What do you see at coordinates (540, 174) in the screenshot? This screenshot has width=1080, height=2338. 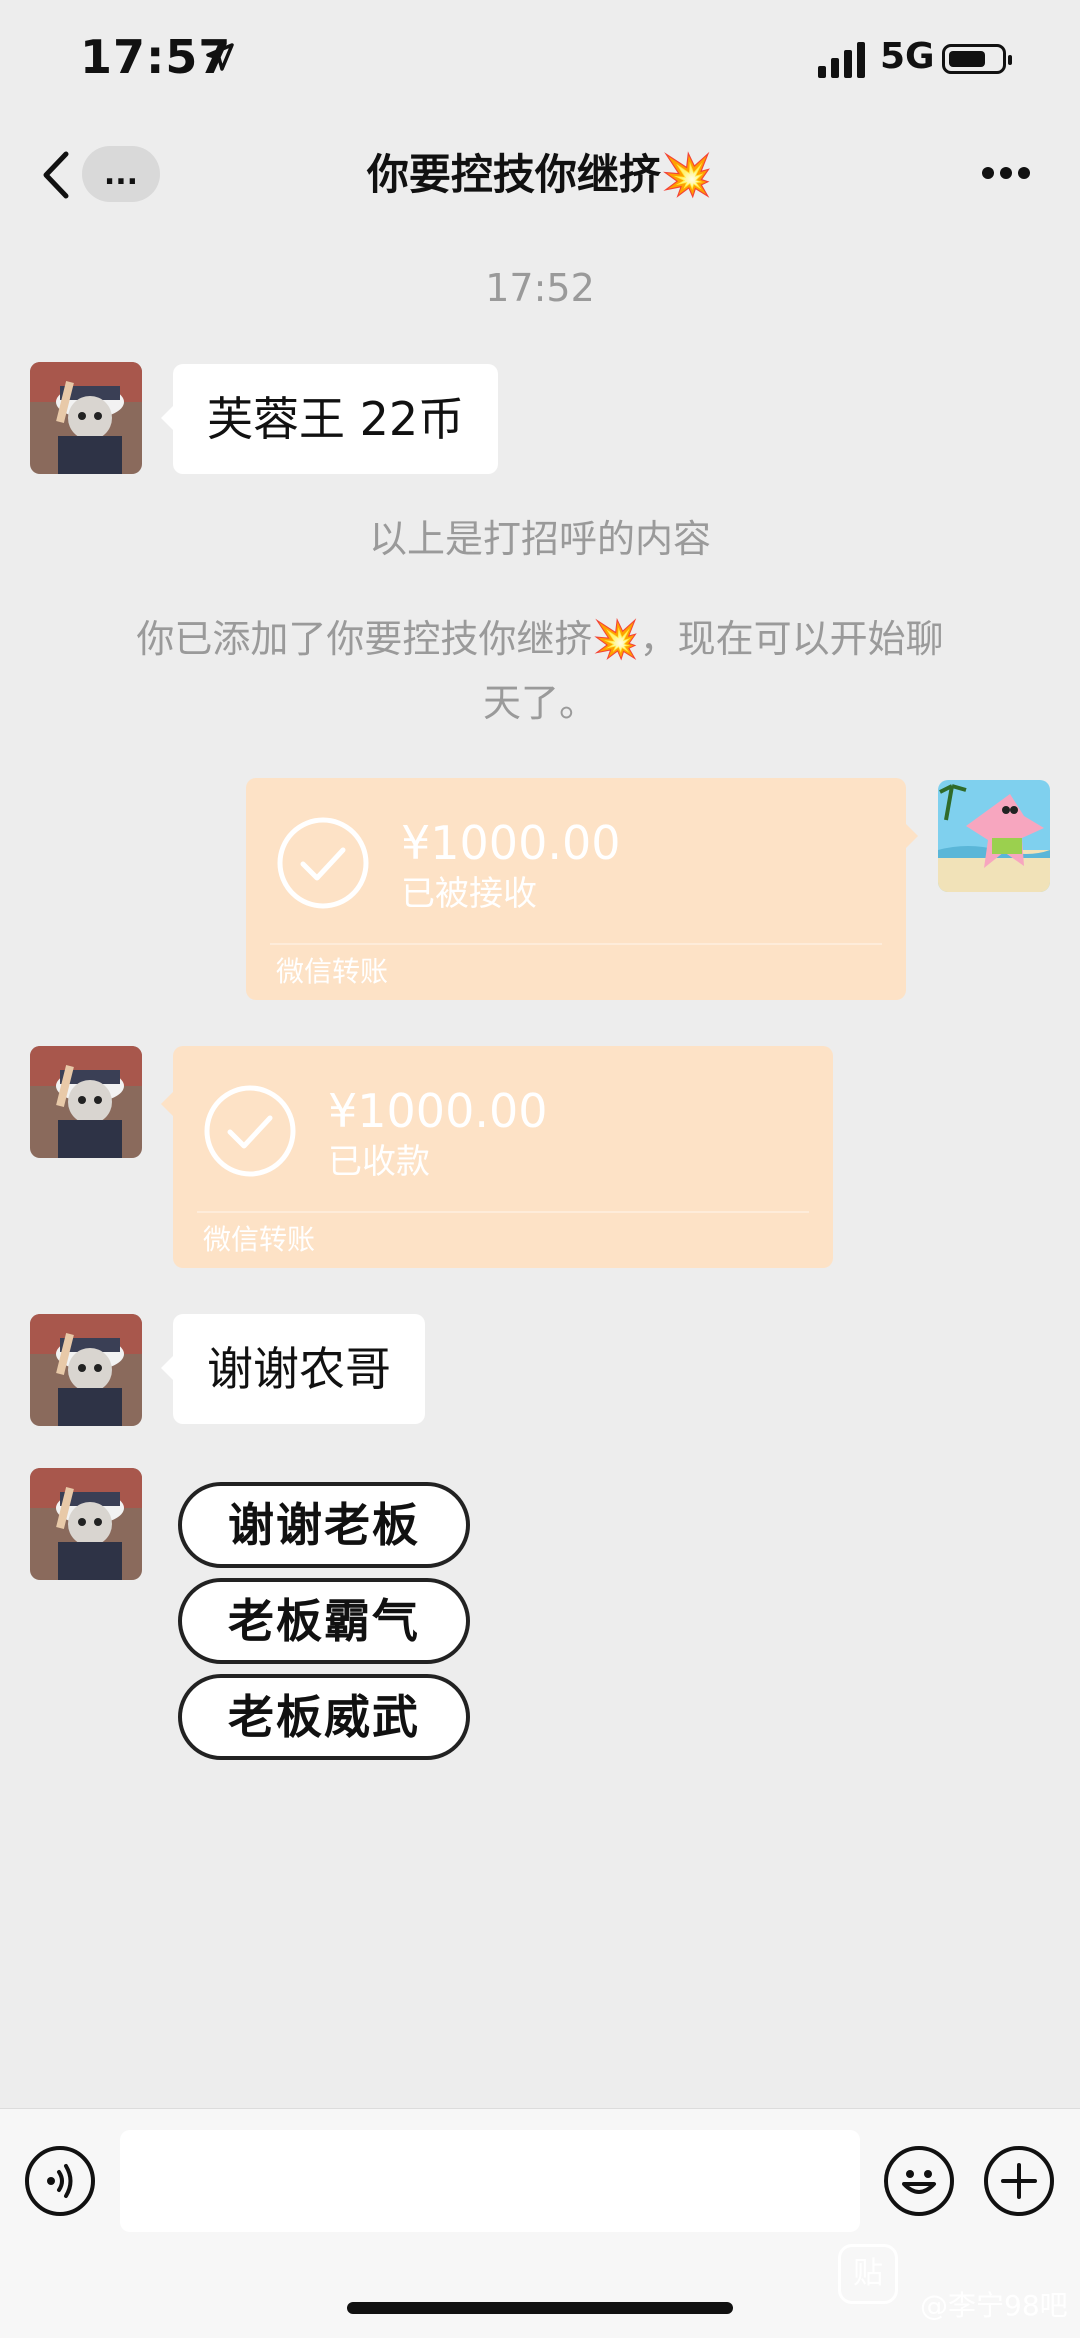 I see `page-title: 你要控技你继挤💥` at bounding box center [540, 174].